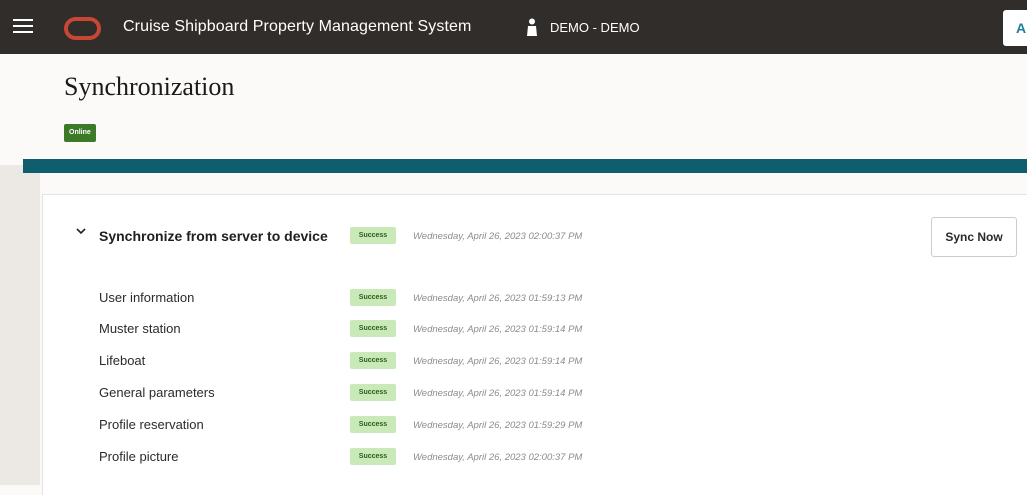  I want to click on avatar-button: A, so click(1015, 28).